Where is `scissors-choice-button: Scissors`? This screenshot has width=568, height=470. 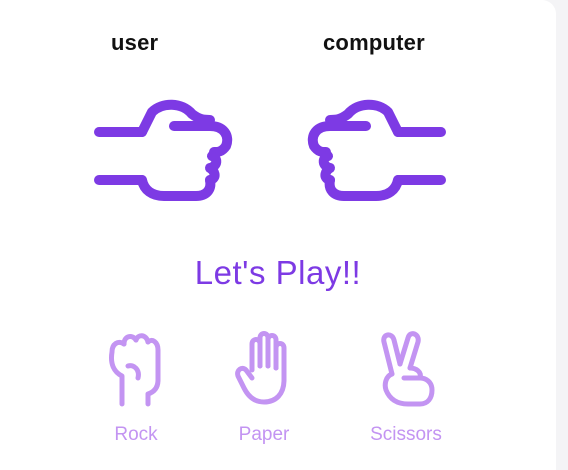 scissors-choice-button: Scissors is located at coordinates (406, 390).